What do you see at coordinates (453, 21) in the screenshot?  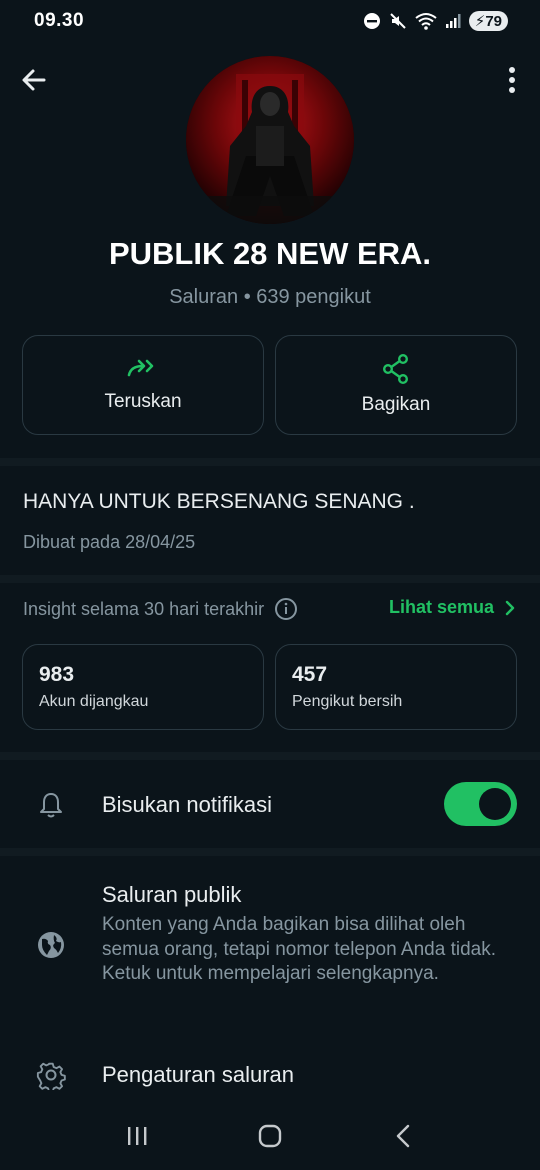 I see `signal-icon` at bounding box center [453, 21].